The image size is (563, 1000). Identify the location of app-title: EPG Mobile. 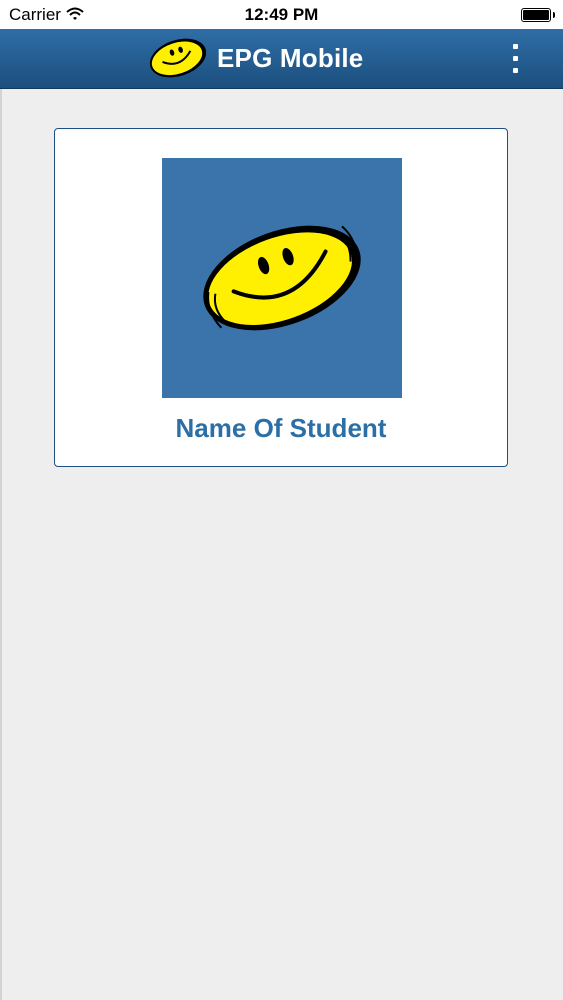
(290, 58).